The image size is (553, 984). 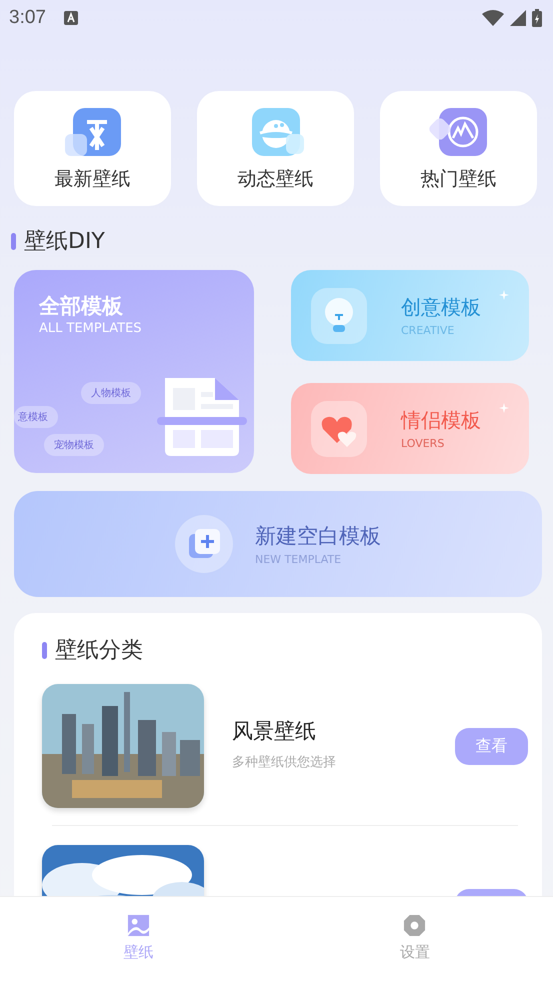 I want to click on card-title: 全部模板, so click(x=81, y=306).